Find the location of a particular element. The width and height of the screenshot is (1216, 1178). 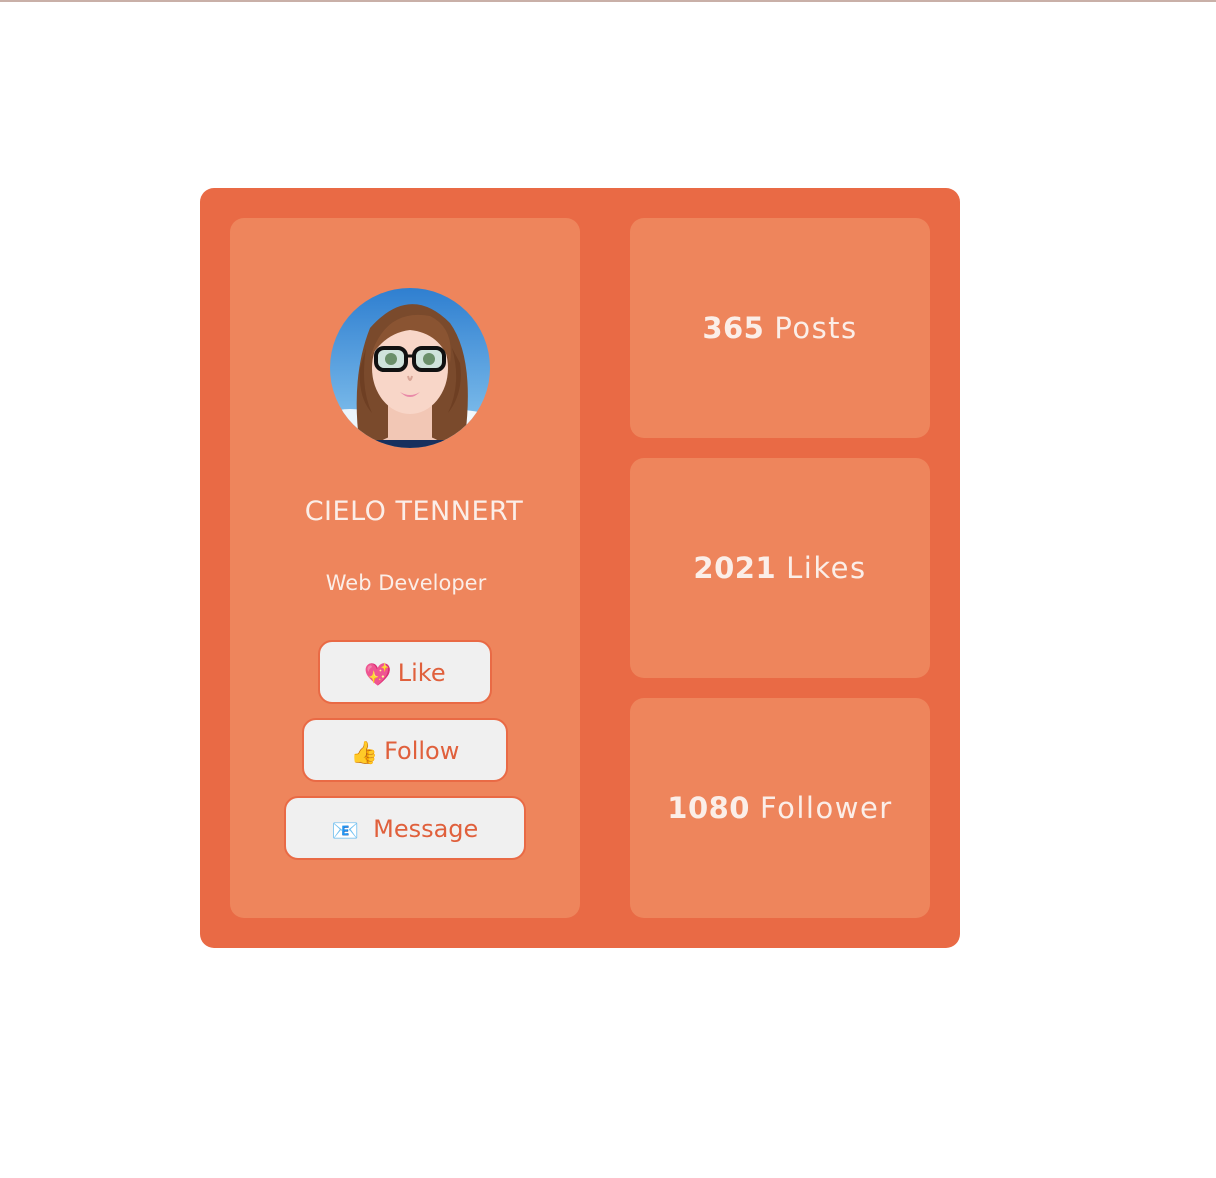

like-label: Like is located at coordinates (421, 673).